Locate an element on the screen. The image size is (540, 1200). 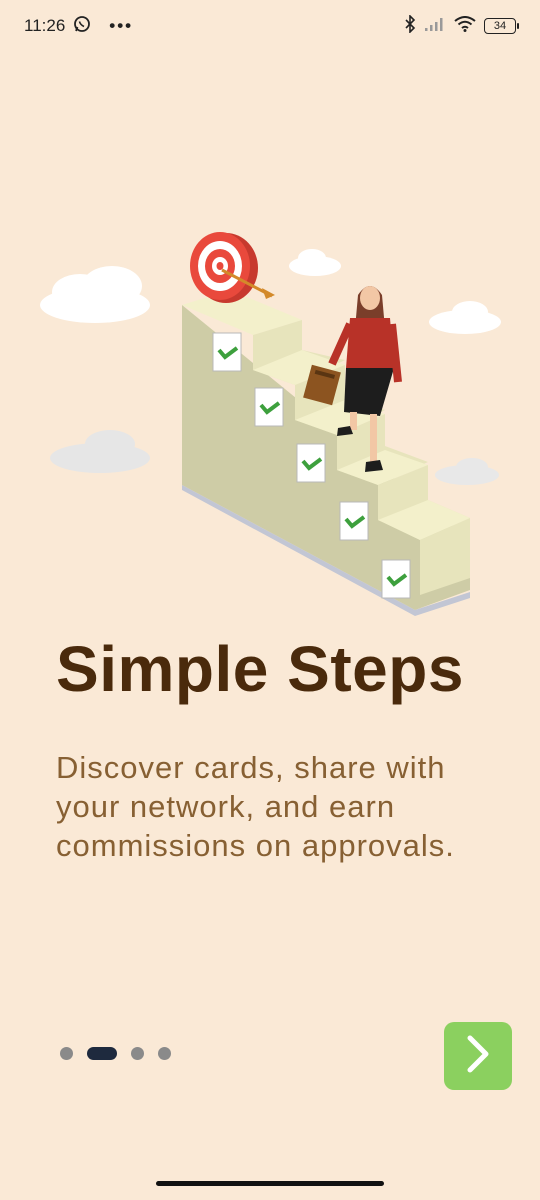
next-button is located at coordinates (478, 1056).